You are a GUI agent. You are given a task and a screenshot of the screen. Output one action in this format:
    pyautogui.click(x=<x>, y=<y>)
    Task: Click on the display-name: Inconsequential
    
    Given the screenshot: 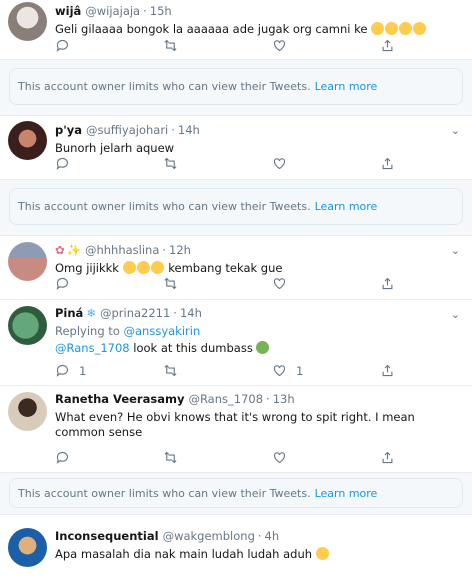 What is the action you would take?
    pyautogui.click(x=107, y=536)
    